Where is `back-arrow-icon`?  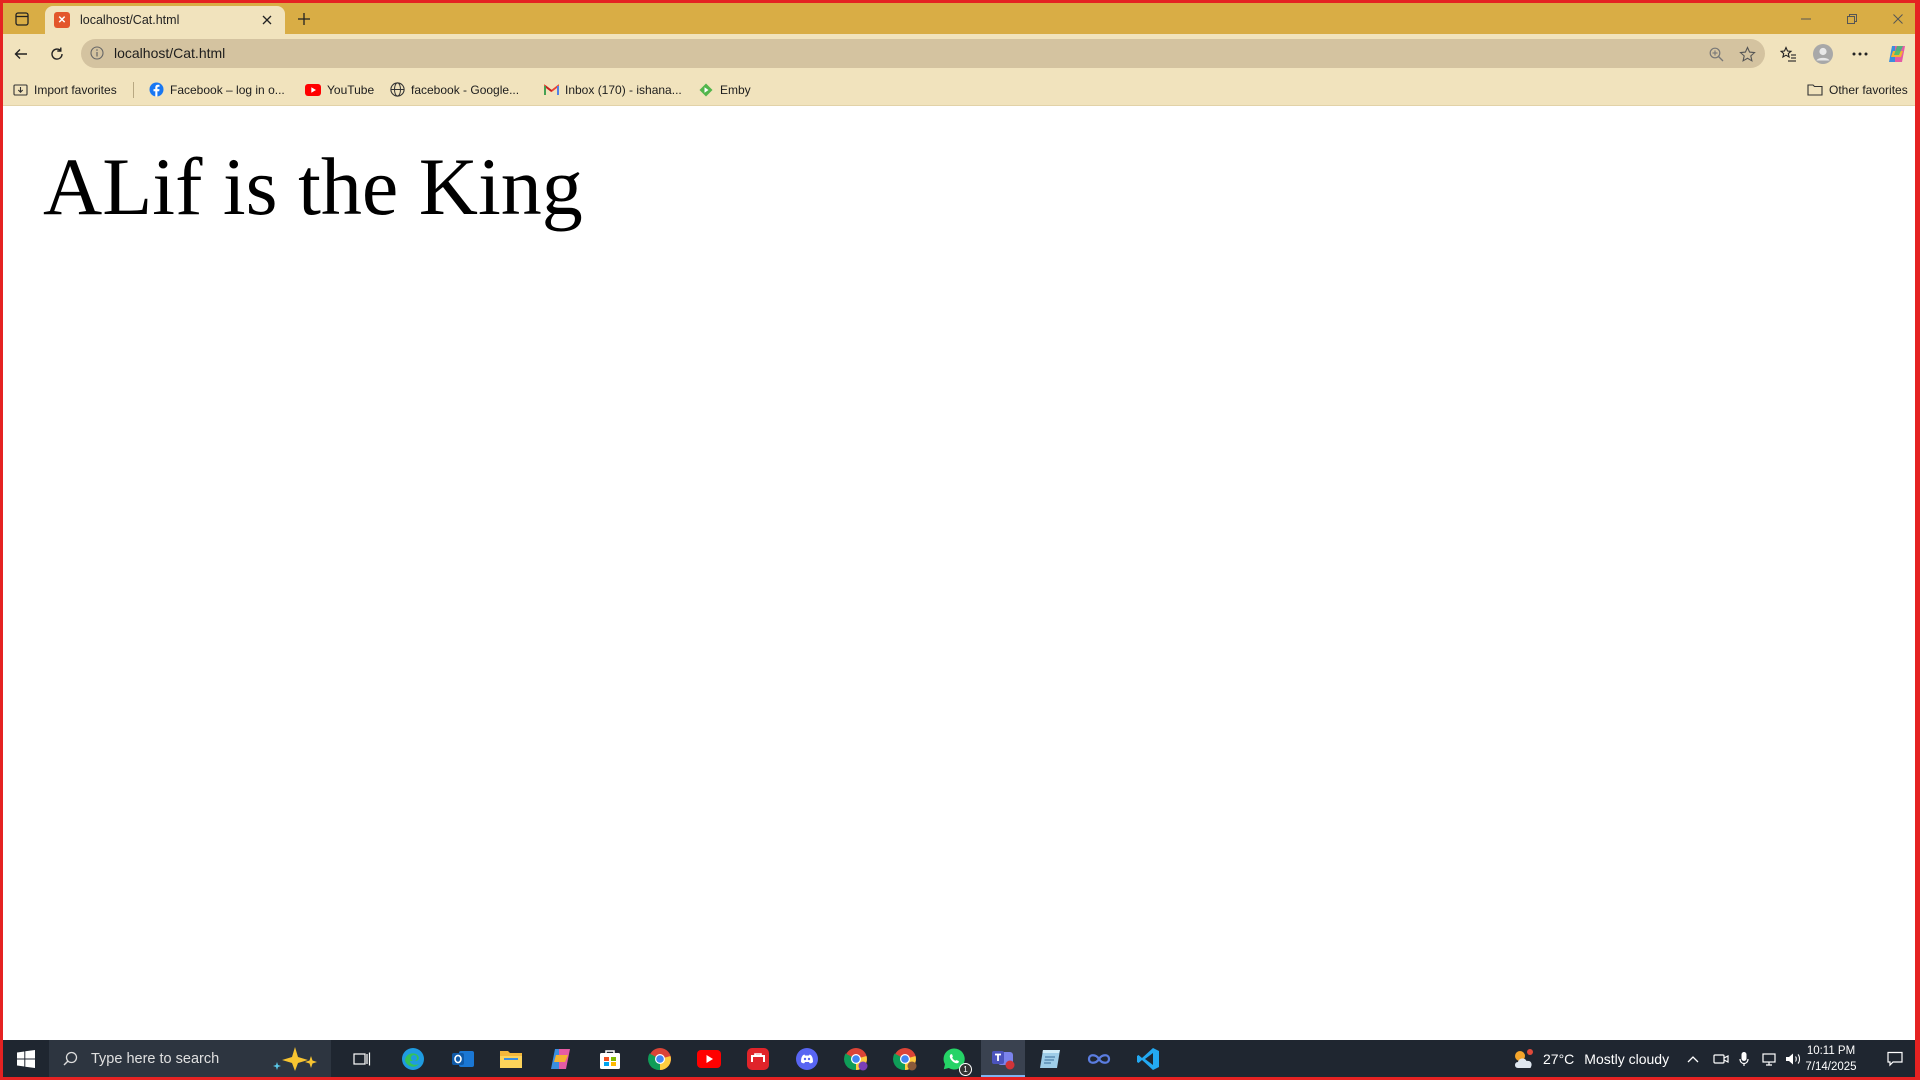 back-arrow-icon is located at coordinates (20, 54).